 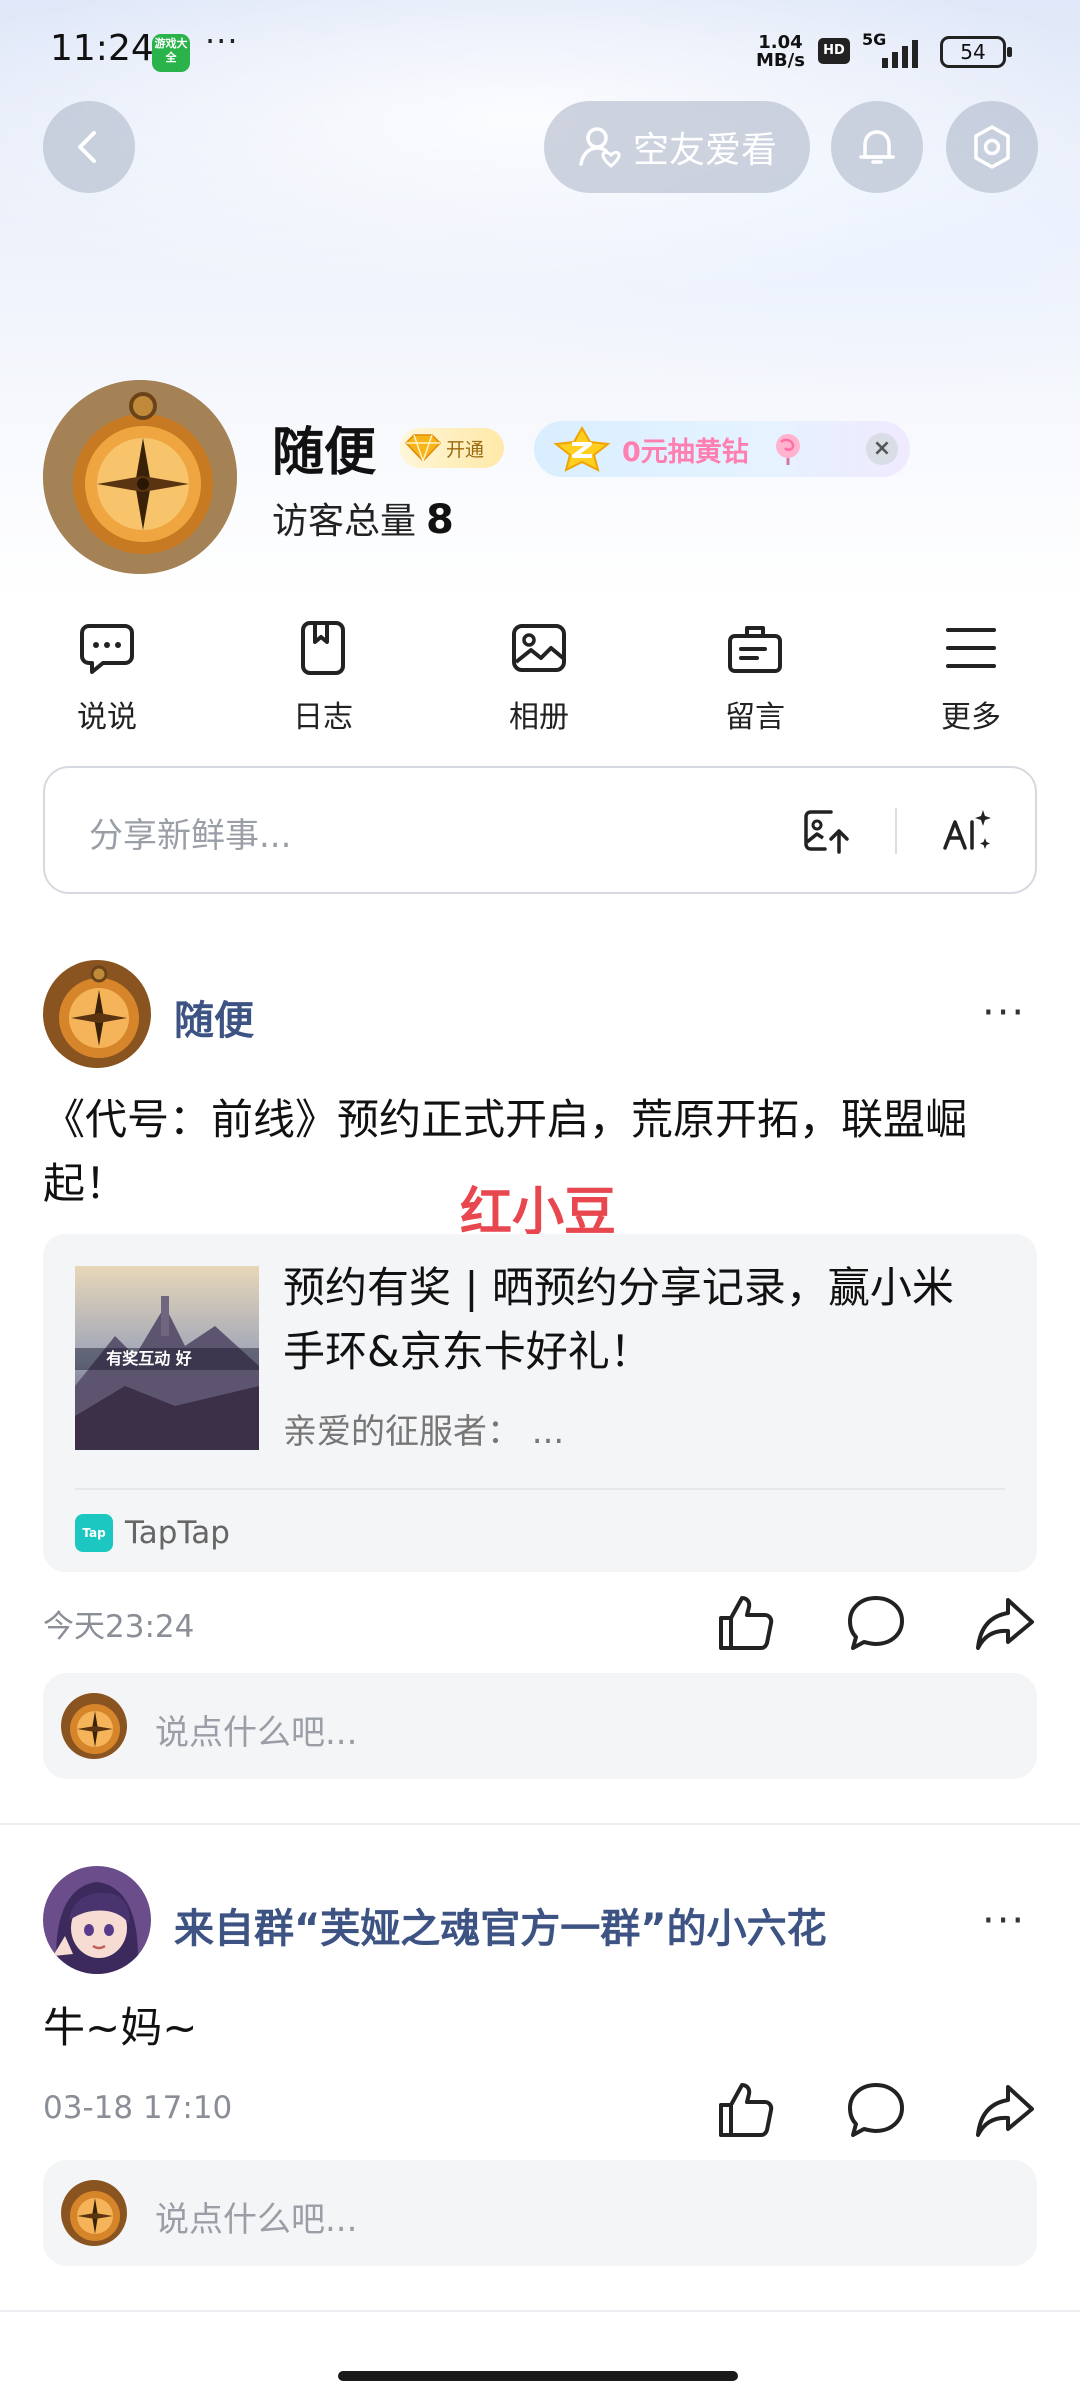 I want to click on vip-open-badge: 开通, so click(x=452, y=448).